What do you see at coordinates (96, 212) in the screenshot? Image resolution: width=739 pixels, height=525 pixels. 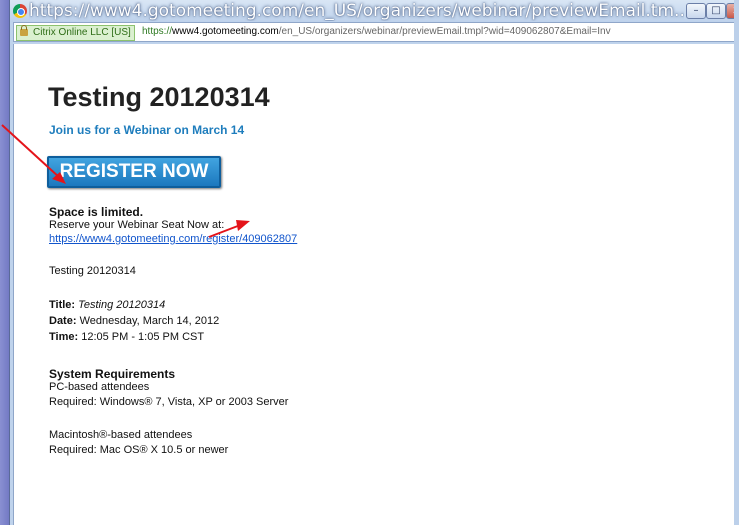 I see `space-limited-text: Space is limited.` at bounding box center [96, 212].